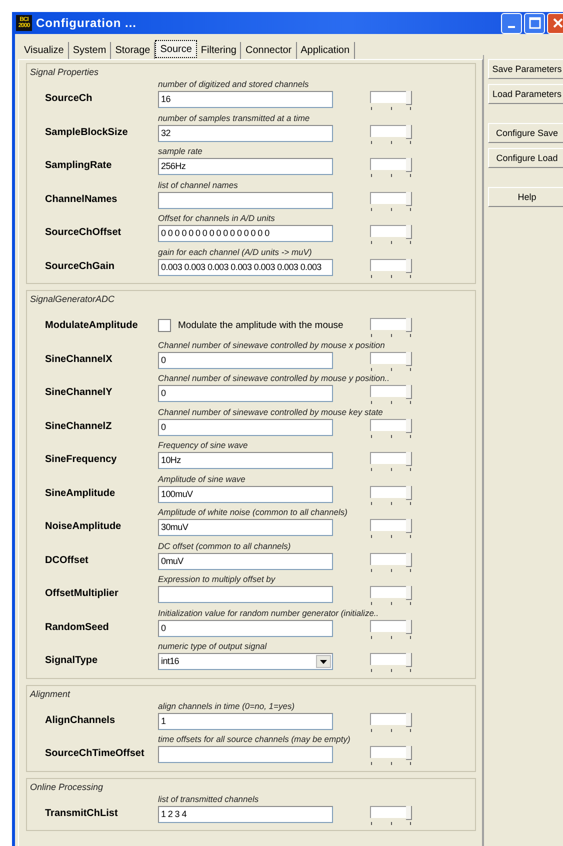 The width and height of the screenshot is (563, 846). Describe the element at coordinates (67, 560) in the screenshot. I see `parameter-name: DCOffset` at that location.